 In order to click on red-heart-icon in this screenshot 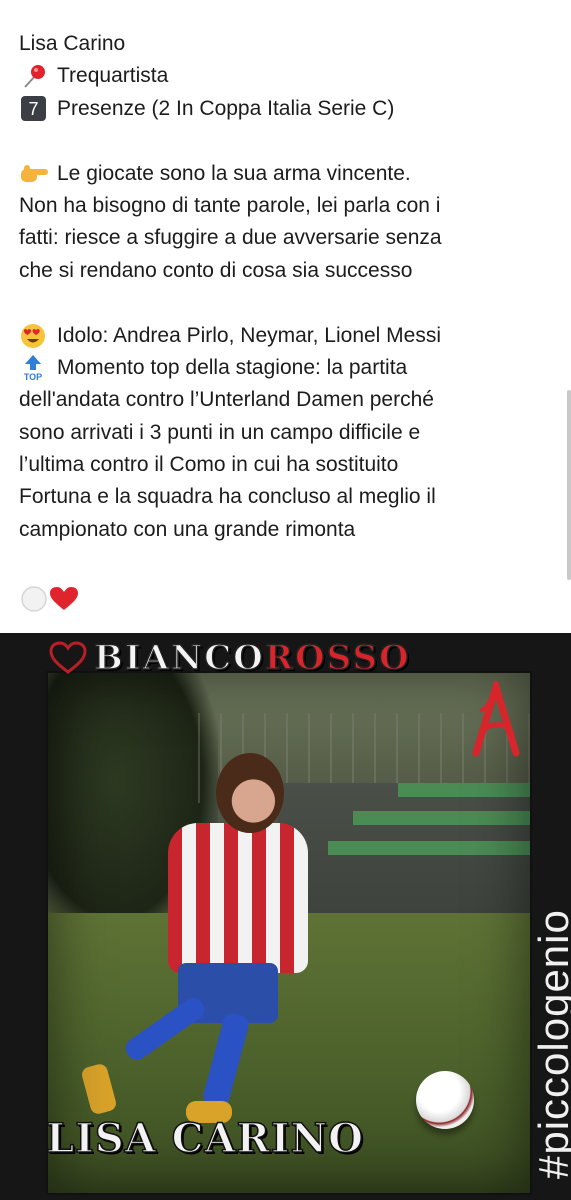, I will do `click(64, 599)`.